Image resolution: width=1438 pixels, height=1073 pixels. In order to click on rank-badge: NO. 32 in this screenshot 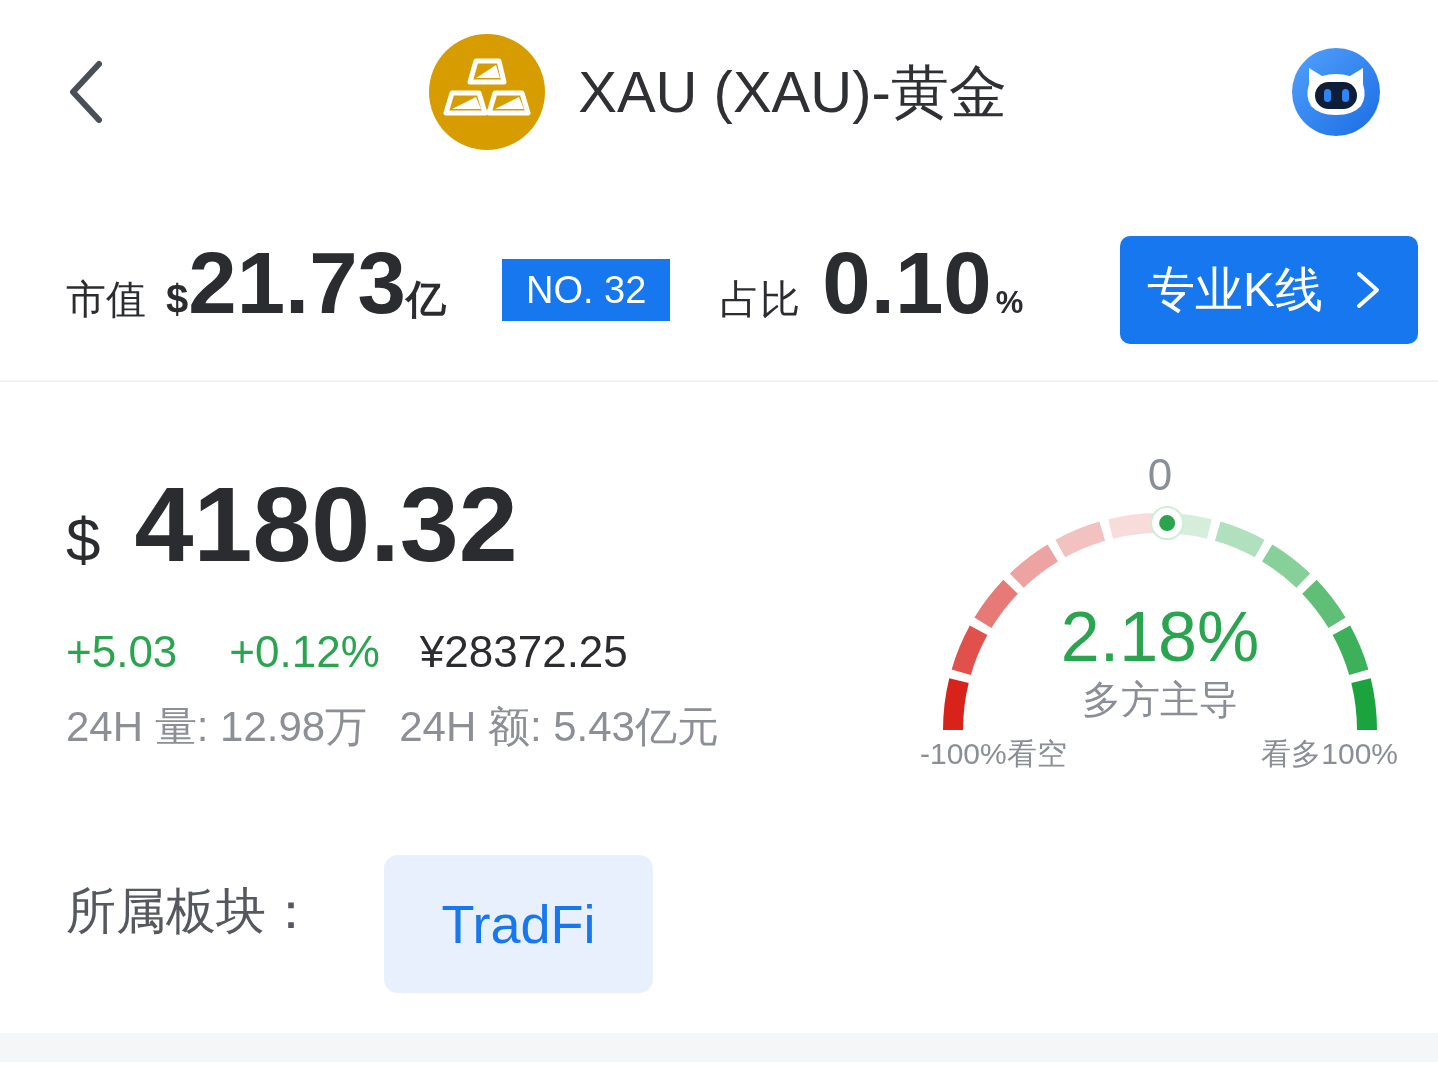, I will do `click(586, 290)`.